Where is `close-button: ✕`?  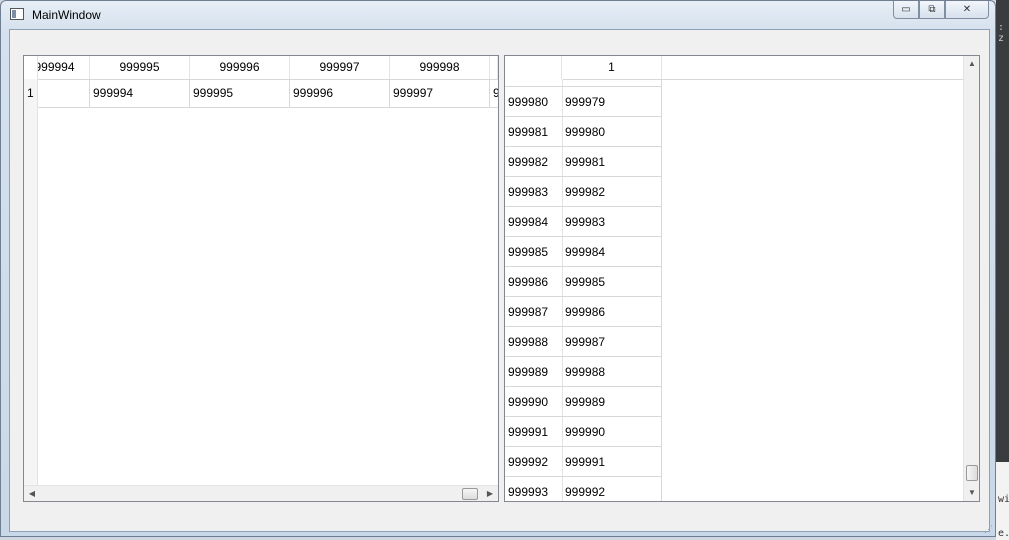 close-button: ✕ is located at coordinates (967, 10).